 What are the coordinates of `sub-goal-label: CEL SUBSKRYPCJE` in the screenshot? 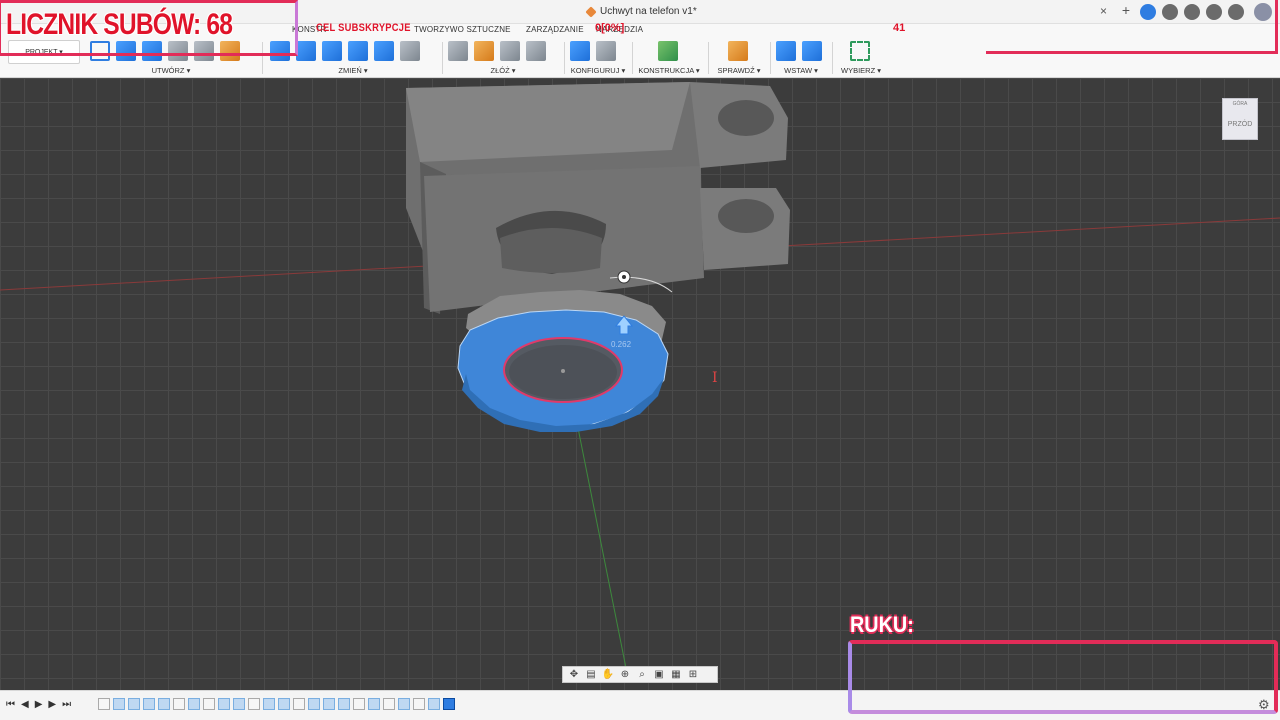 It's located at (363, 28).